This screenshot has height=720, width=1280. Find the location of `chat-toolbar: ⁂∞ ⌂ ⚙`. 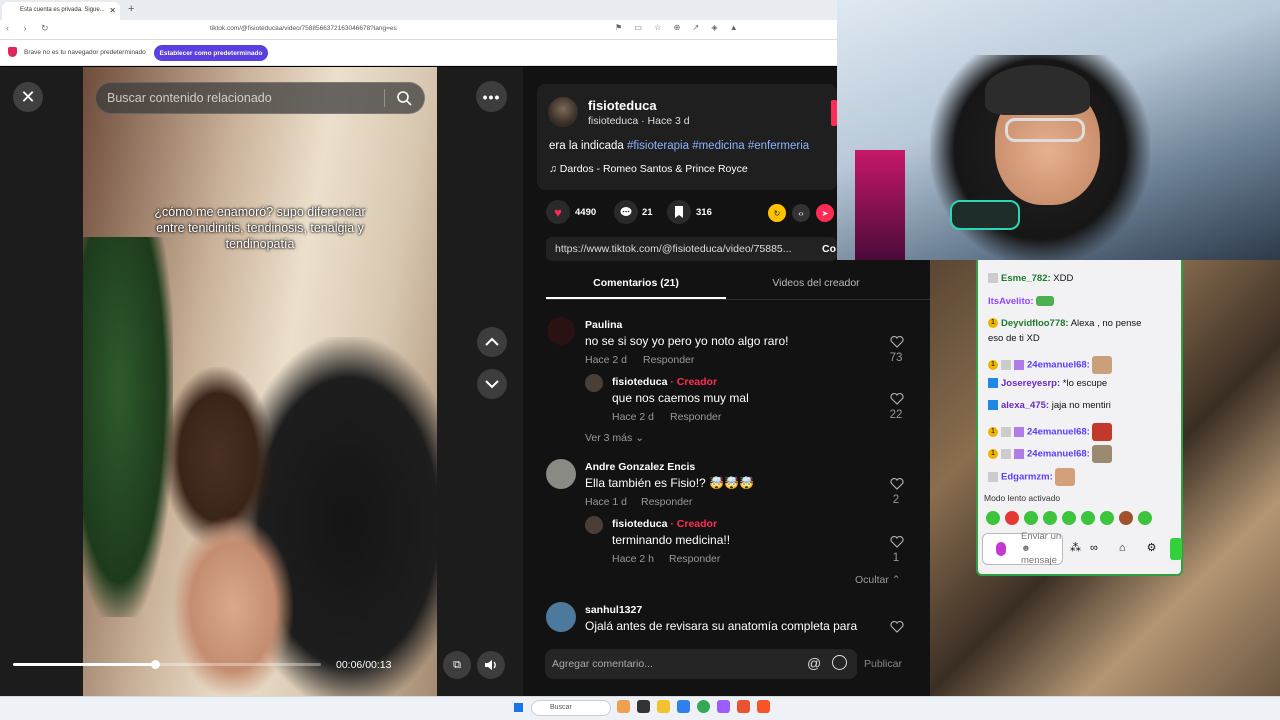

chat-toolbar: ⁂∞ ⌂ ⚙ is located at coordinates (1117, 547).